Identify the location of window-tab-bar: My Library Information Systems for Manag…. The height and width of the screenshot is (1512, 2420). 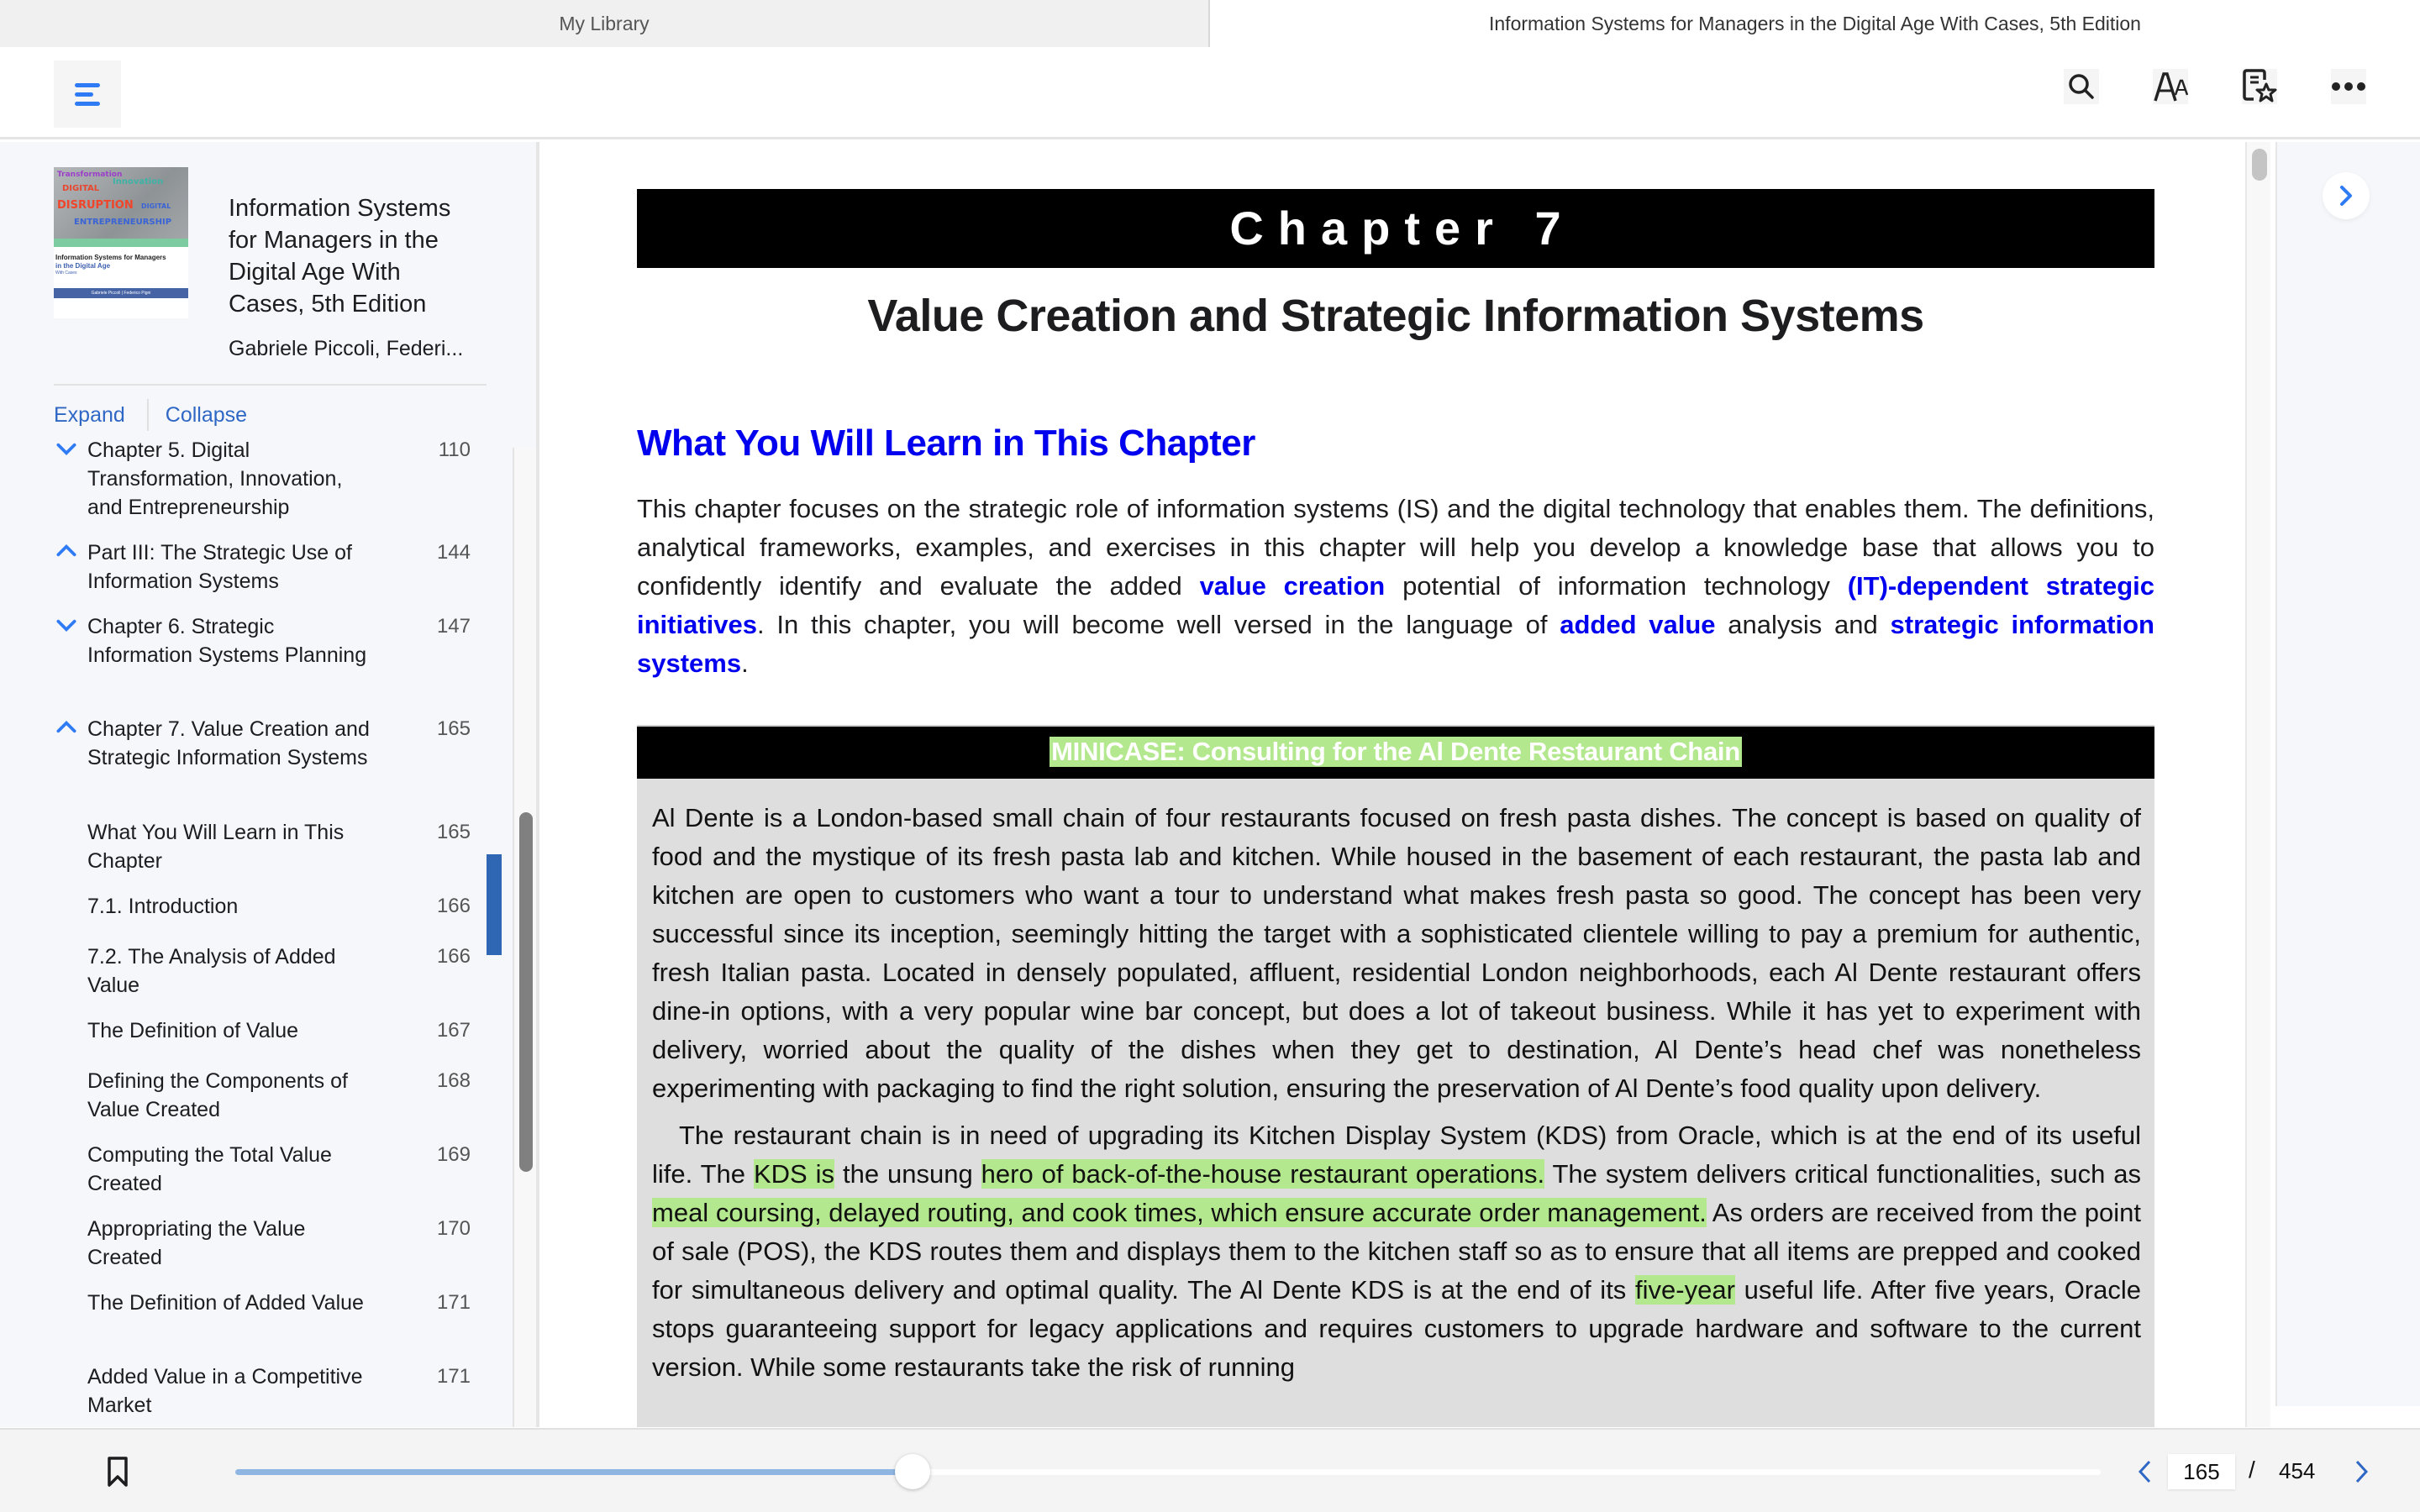
(1210, 23).